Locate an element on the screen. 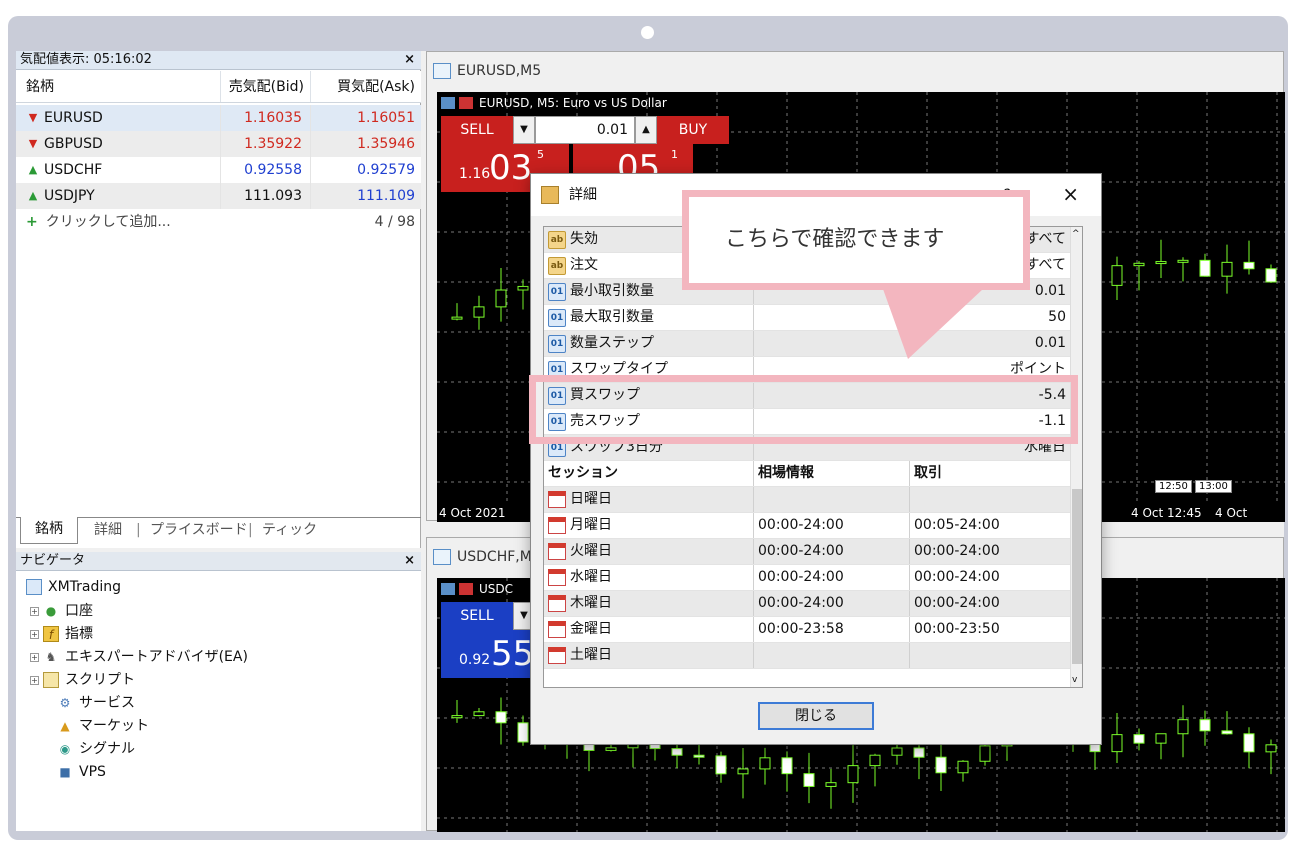  time-axis-label: 4 Oct 12:45 is located at coordinates (1166, 513).